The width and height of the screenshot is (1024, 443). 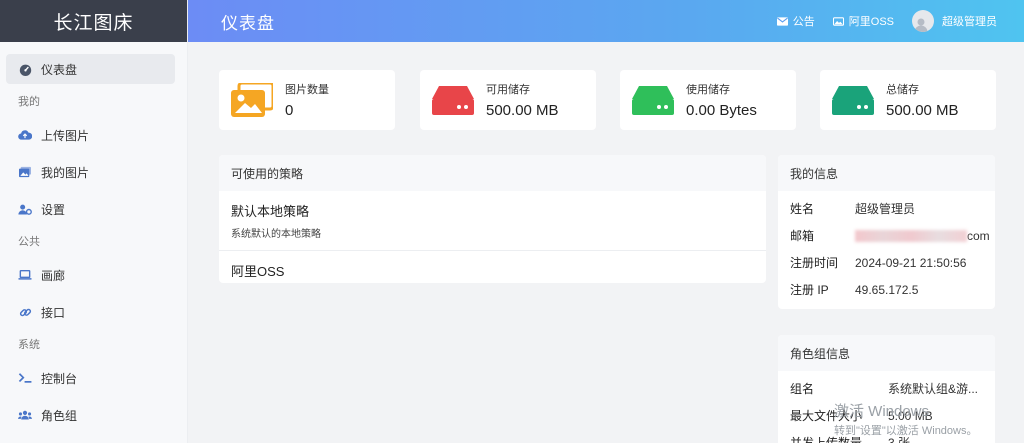 I want to click on info-row-name: 姓名 超级管理员, so click(x=886, y=208).